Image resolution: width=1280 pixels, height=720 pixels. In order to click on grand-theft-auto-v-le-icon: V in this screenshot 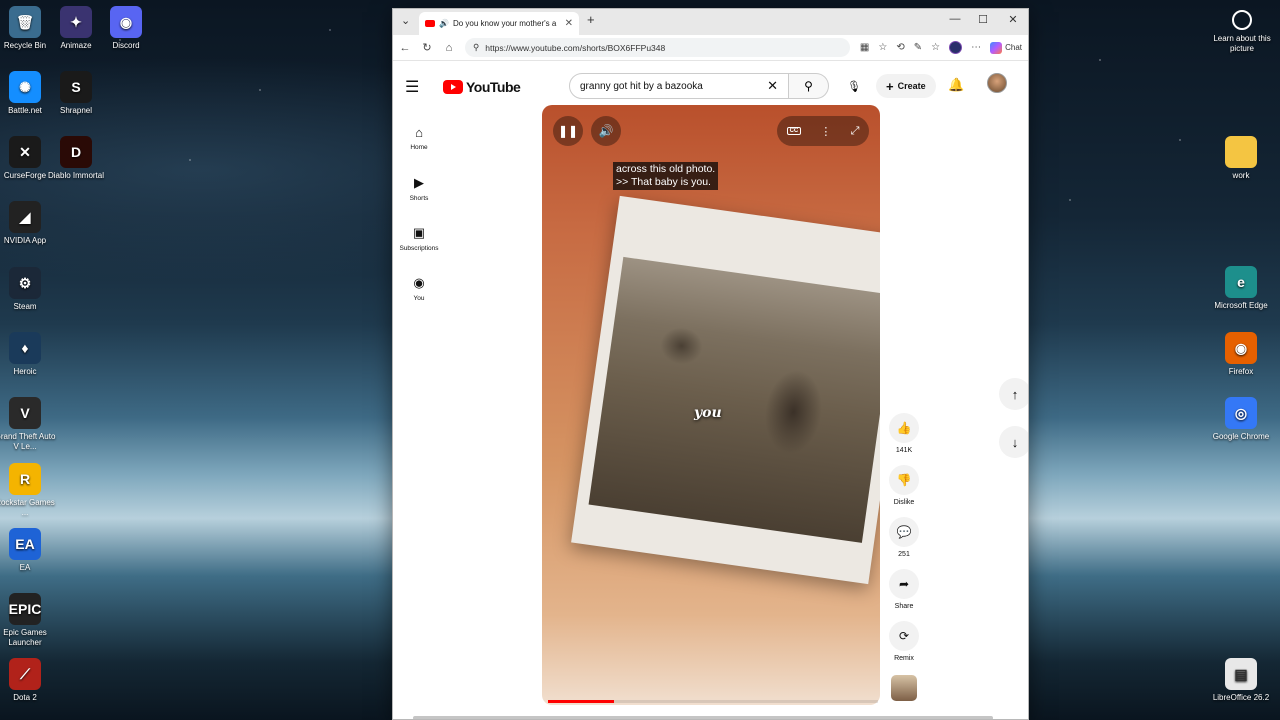, I will do `click(25, 413)`.